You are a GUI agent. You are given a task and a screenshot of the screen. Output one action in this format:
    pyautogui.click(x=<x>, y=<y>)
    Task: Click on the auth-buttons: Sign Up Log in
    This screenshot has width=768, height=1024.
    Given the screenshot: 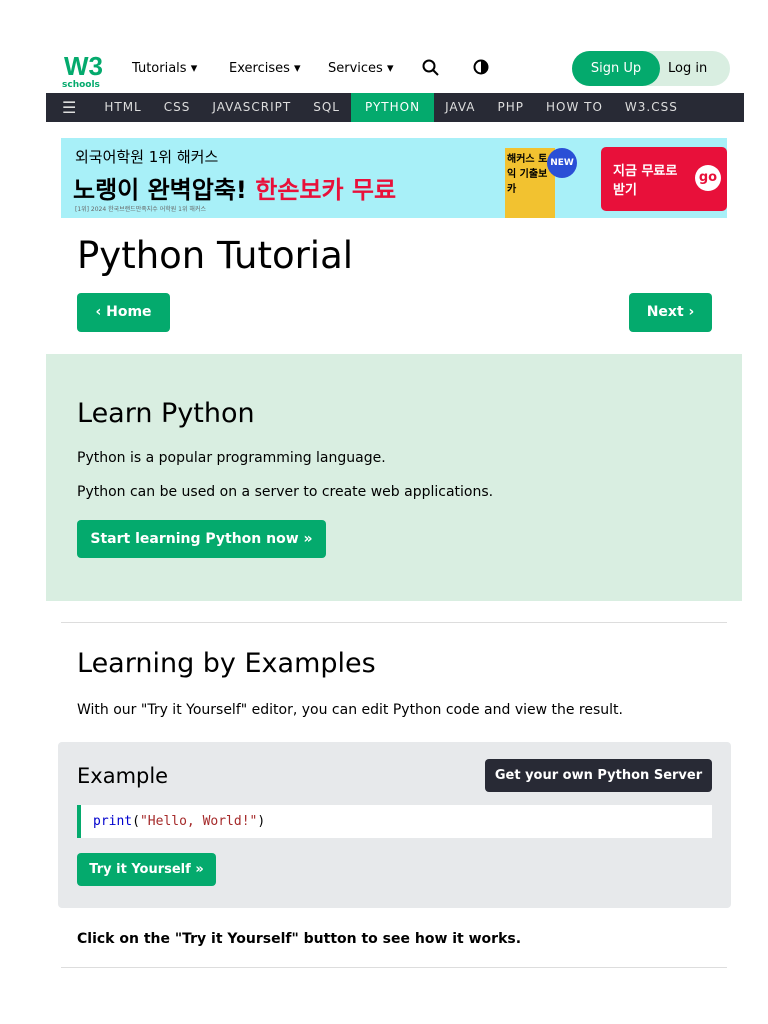 What is the action you would take?
    pyautogui.click(x=651, y=68)
    